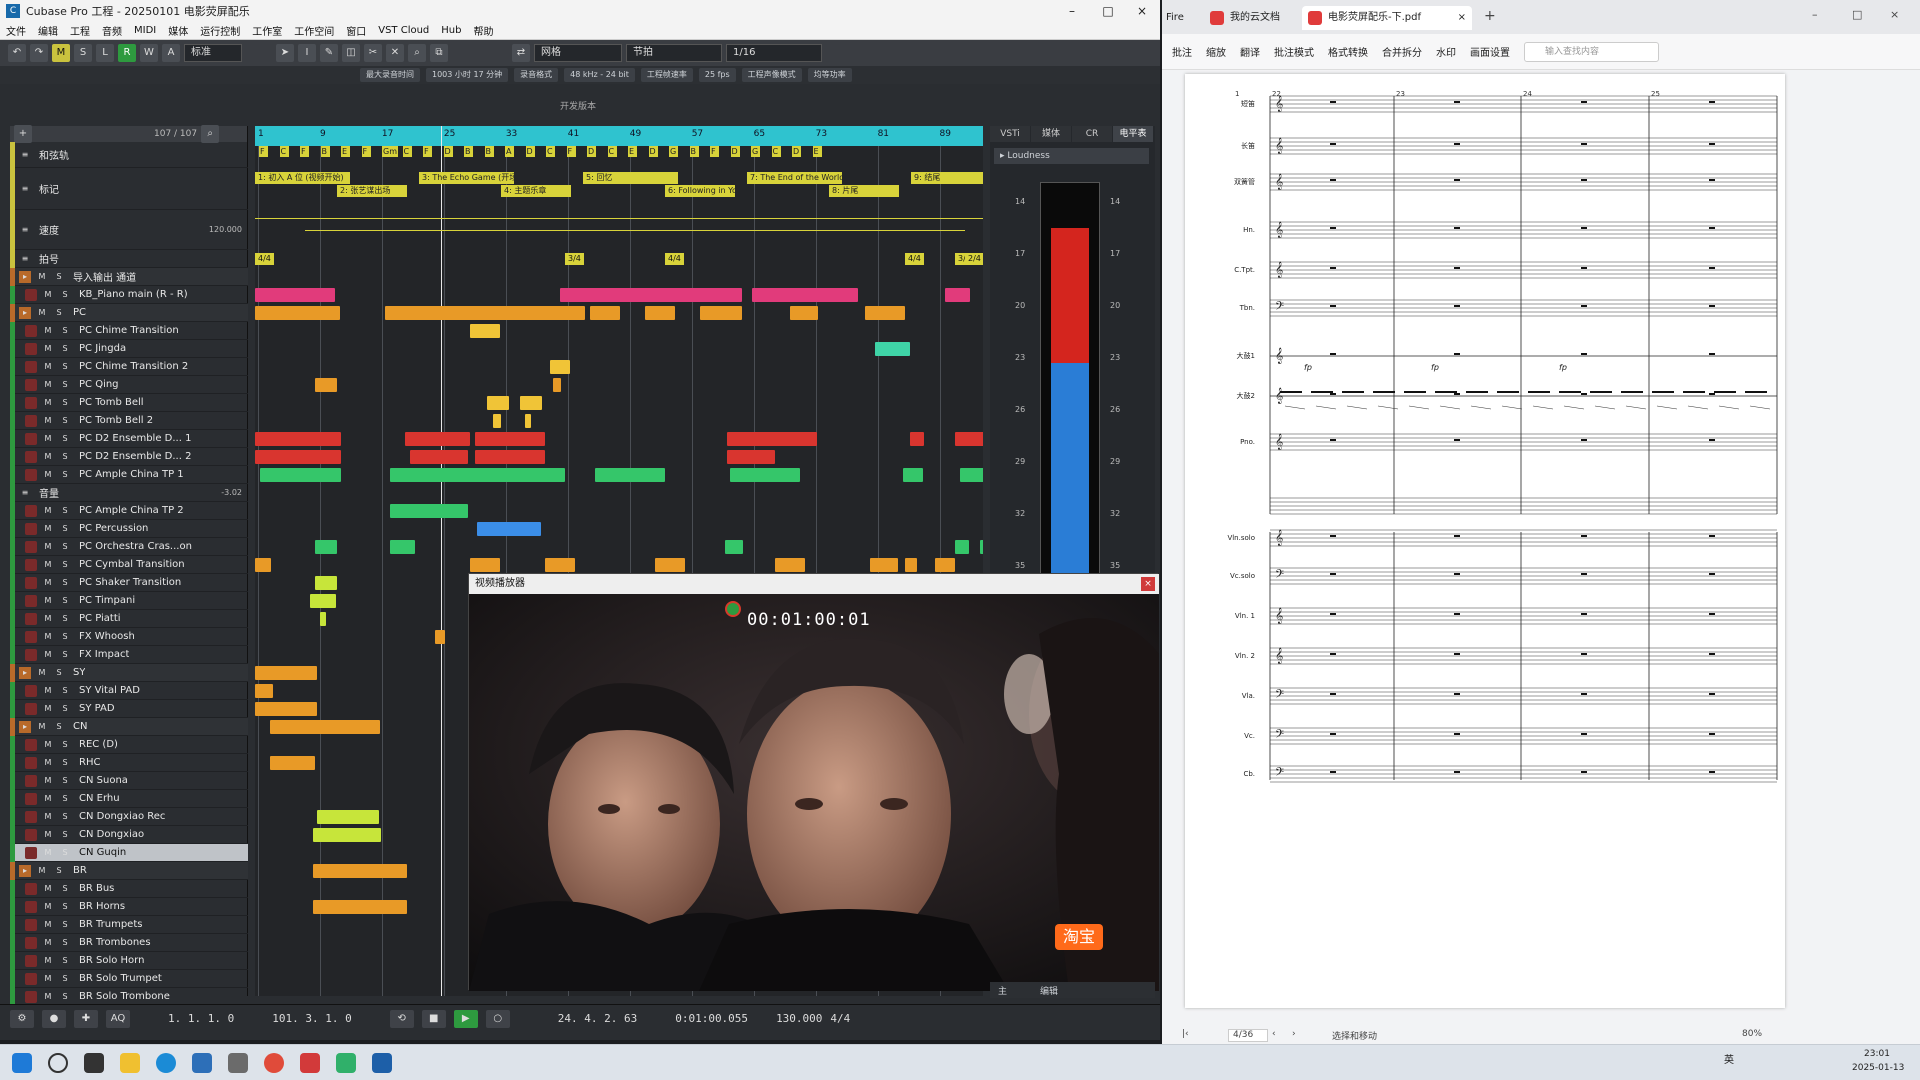  Describe the element at coordinates (1878, 1068) in the screenshot. I see `clock-date: 2025-01-13` at that location.